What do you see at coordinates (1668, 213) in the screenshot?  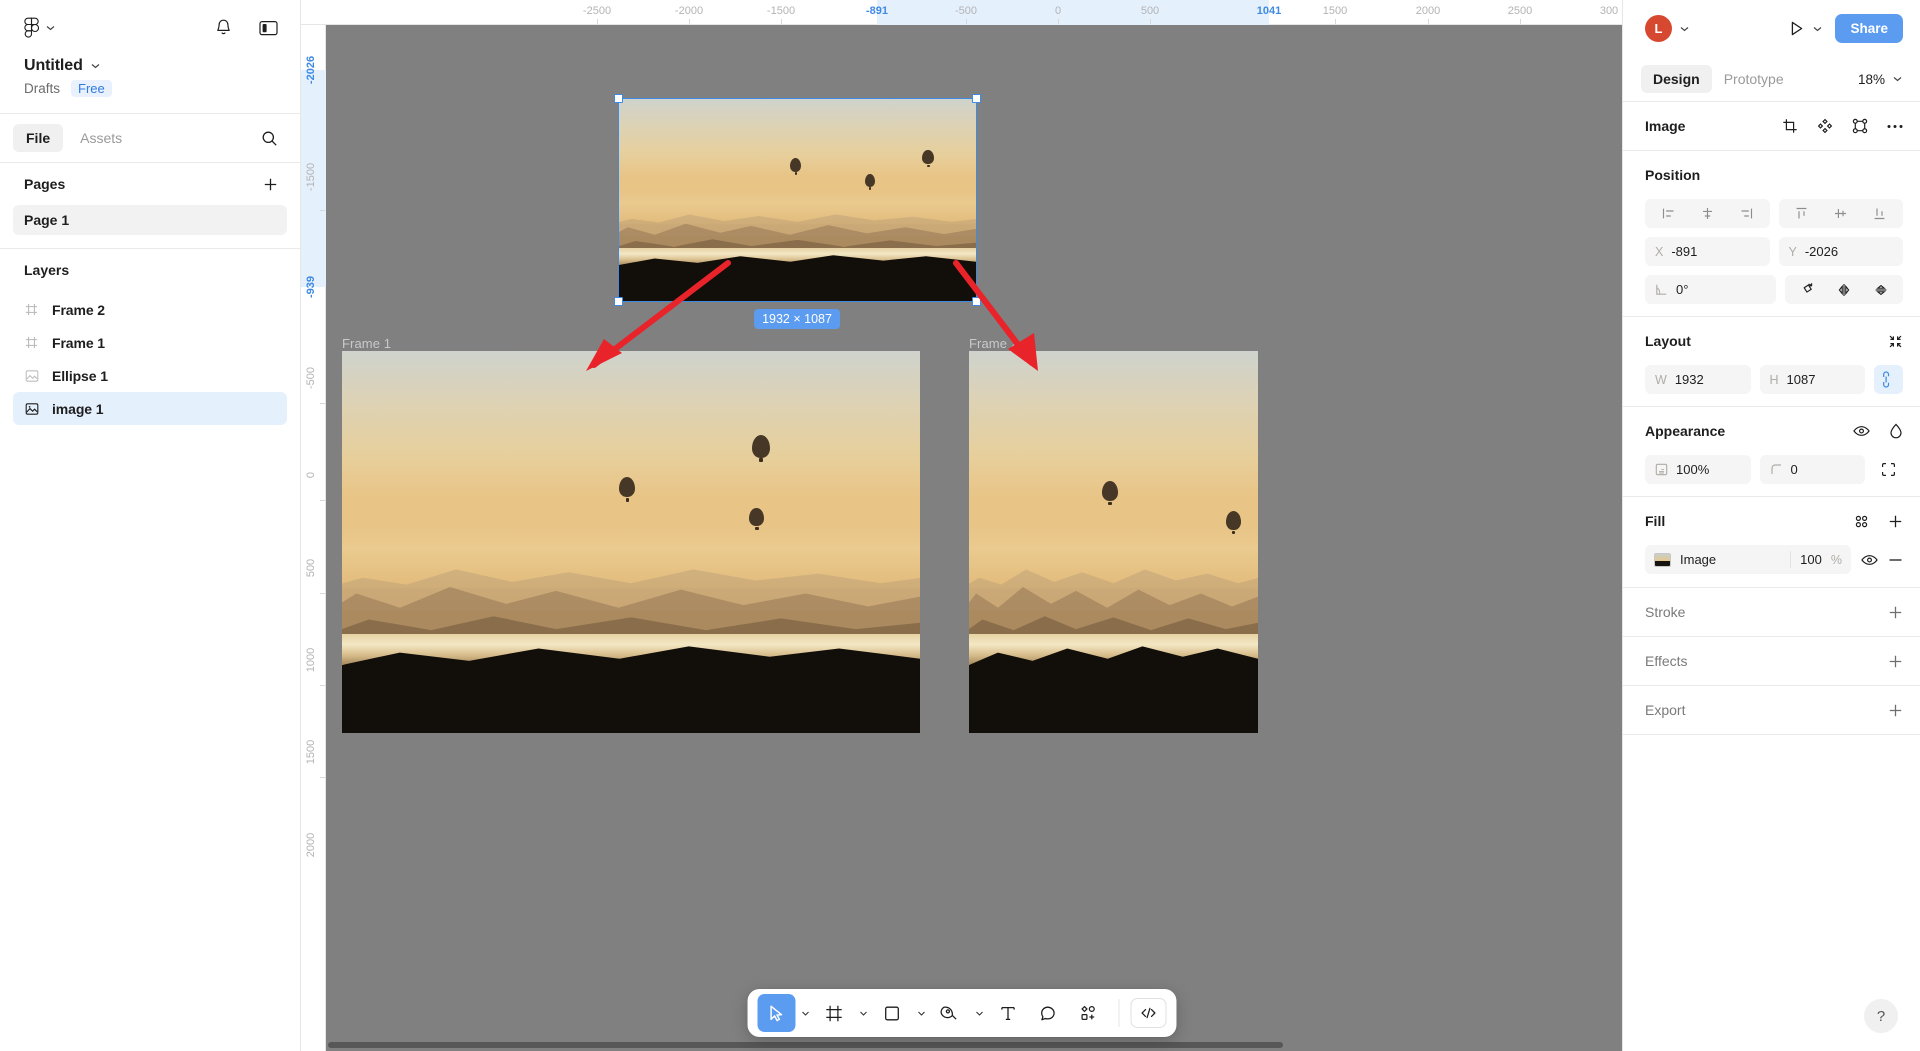 I see `align-left-icon` at bounding box center [1668, 213].